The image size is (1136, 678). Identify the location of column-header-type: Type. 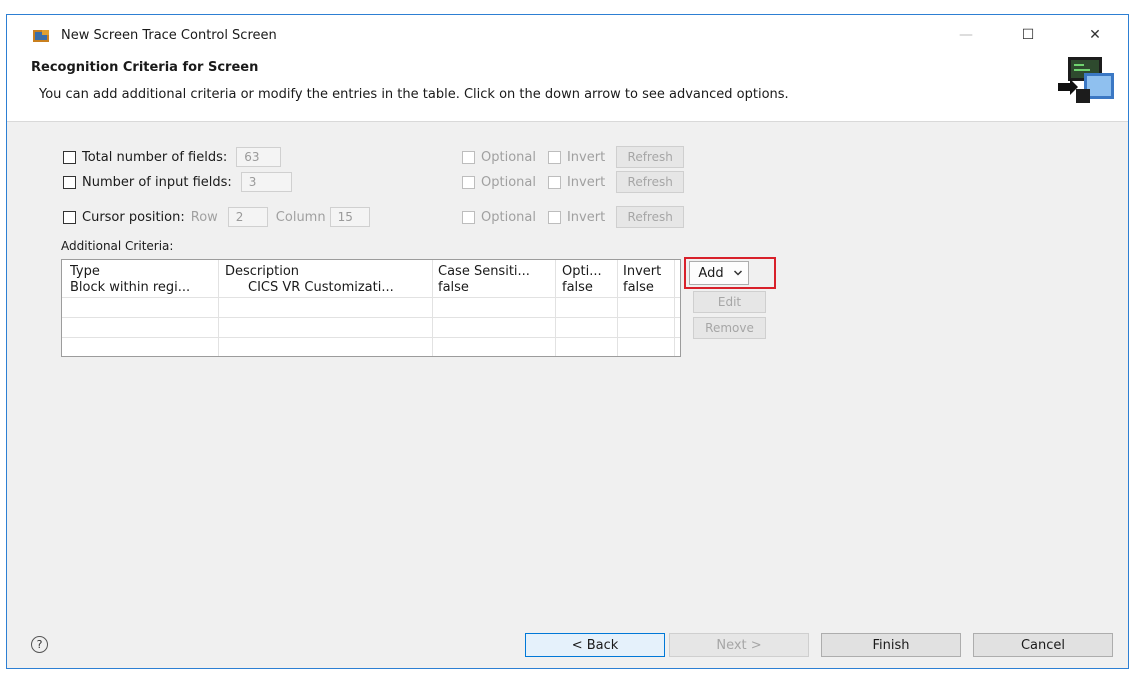
(142, 271).